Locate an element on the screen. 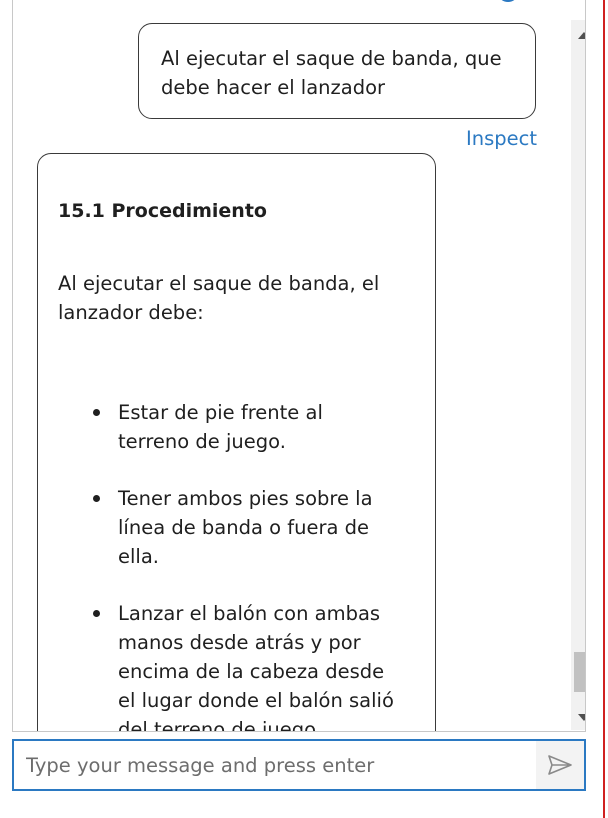 This screenshot has height=818, width=608. send-icon is located at coordinates (560, 765).